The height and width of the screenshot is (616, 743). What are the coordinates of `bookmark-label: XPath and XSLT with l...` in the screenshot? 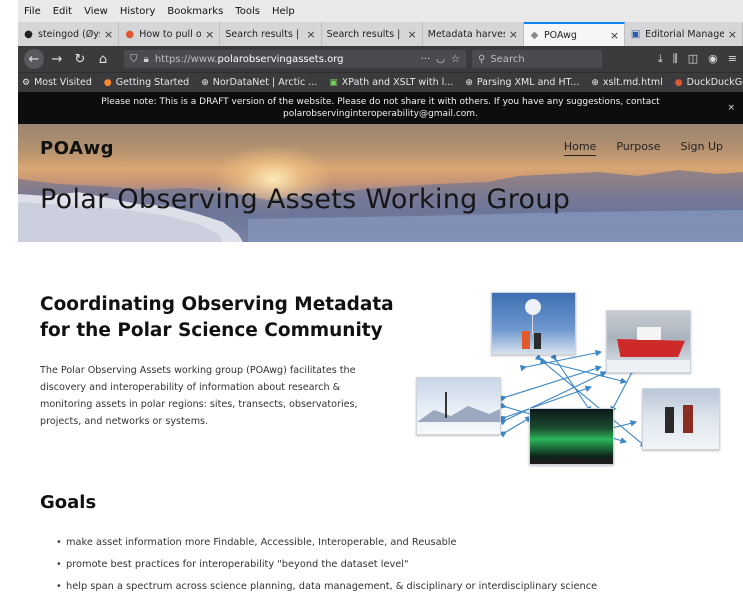 It's located at (397, 82).